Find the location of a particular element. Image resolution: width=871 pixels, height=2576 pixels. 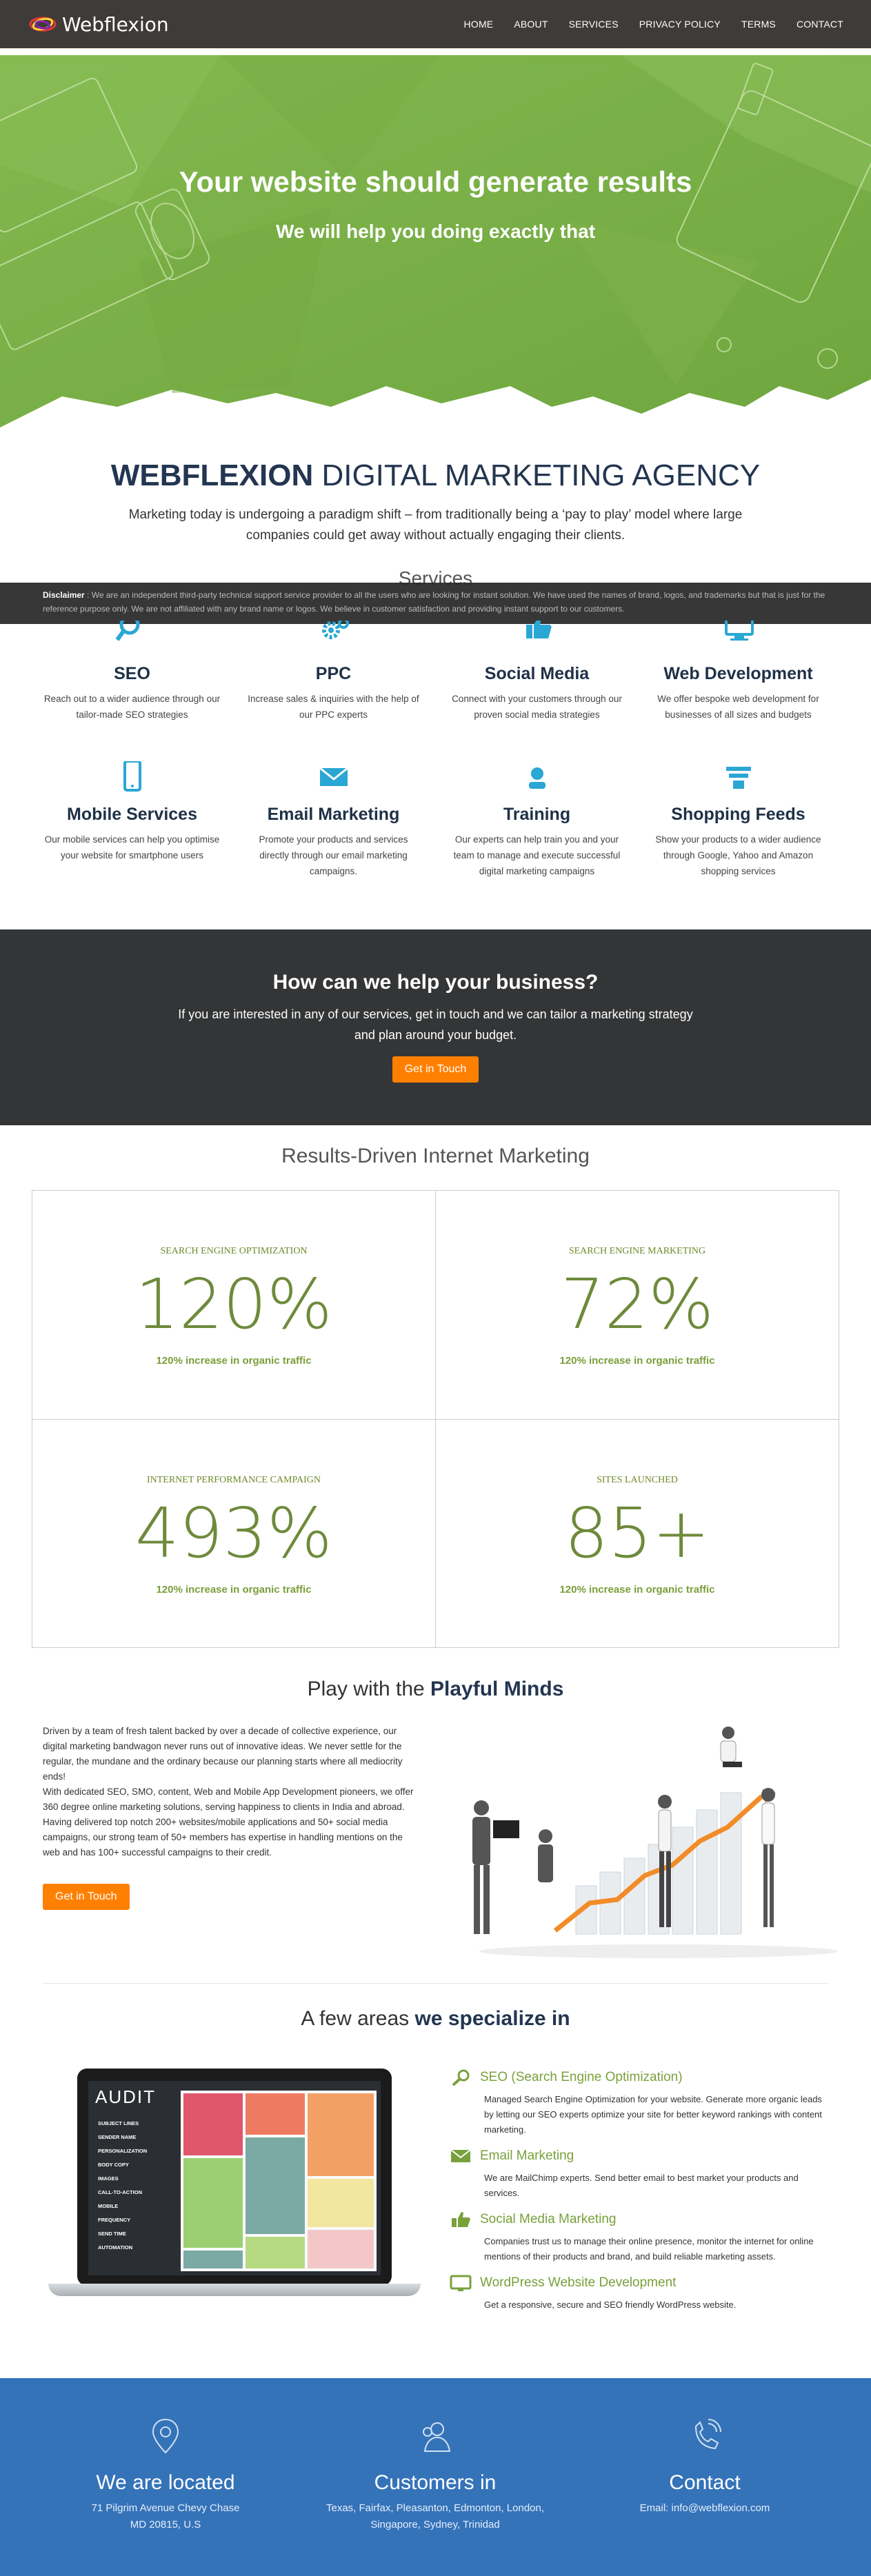

phone-icon is located at coordinates (707, 2434).